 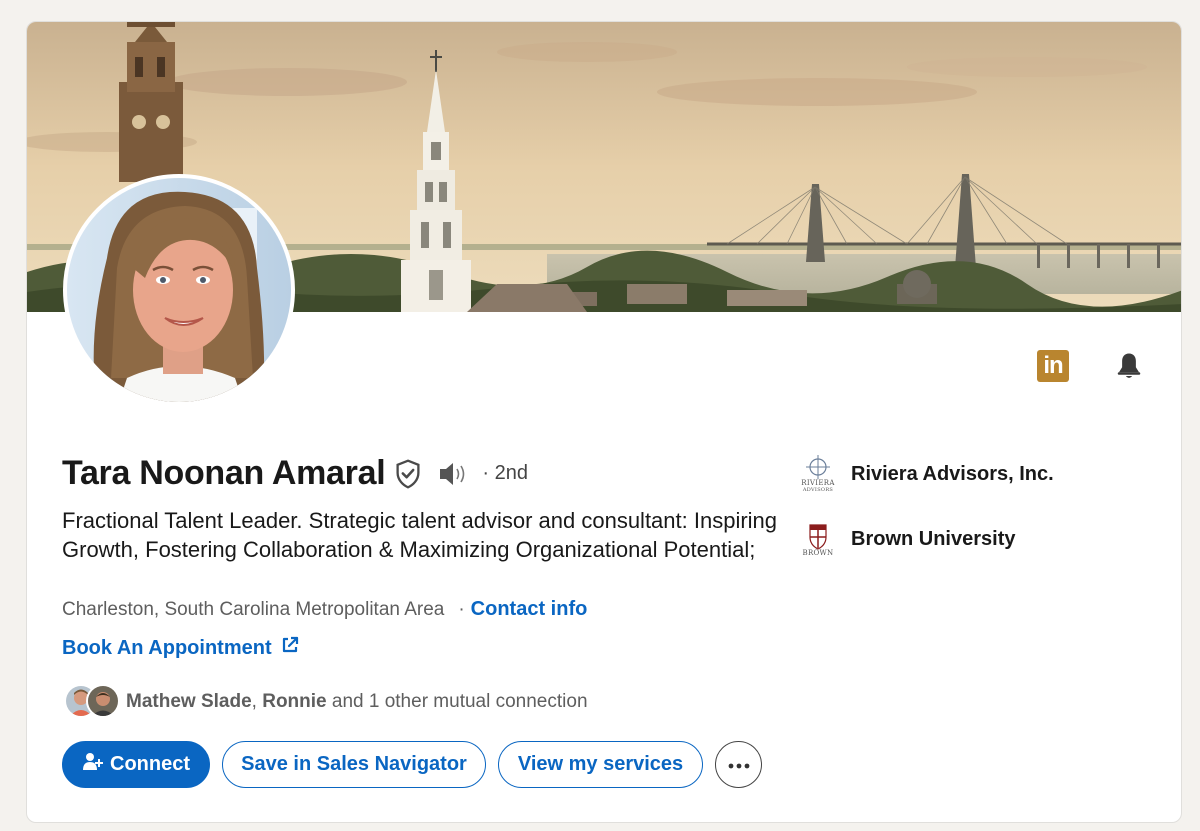 I want to click on verified-shield-icon, so click(x=409, y=473).